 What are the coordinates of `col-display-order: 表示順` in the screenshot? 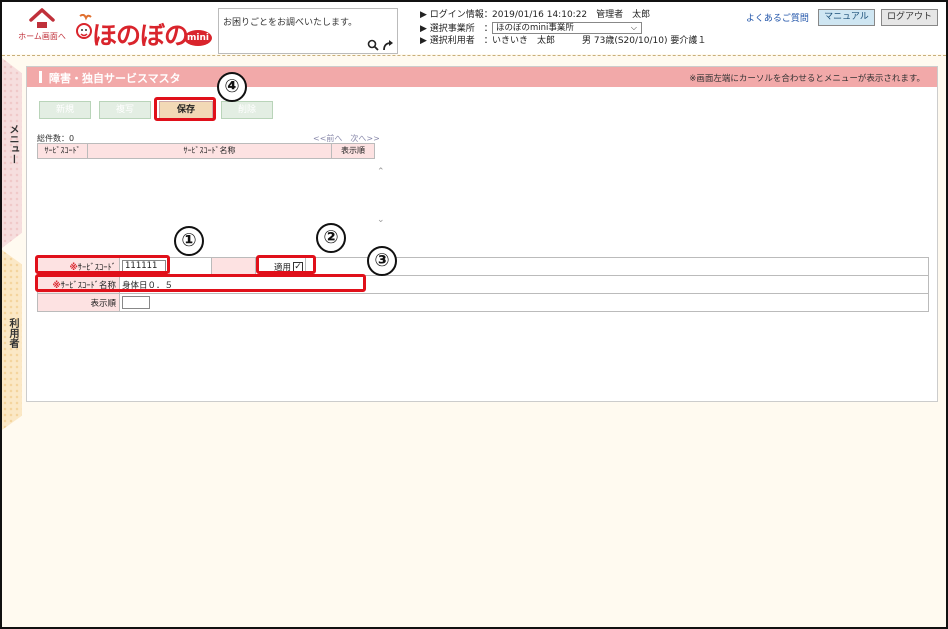 It's located at (353, 151).